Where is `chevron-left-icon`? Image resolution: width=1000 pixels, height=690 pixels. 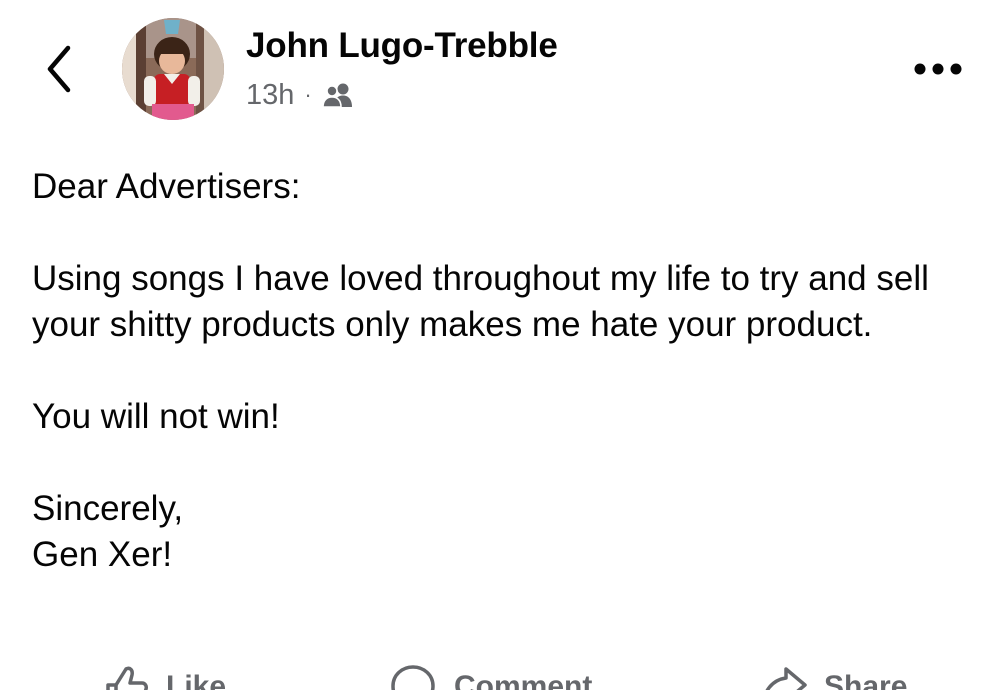
chevron-left-icon is located at coordinates (59, 69).